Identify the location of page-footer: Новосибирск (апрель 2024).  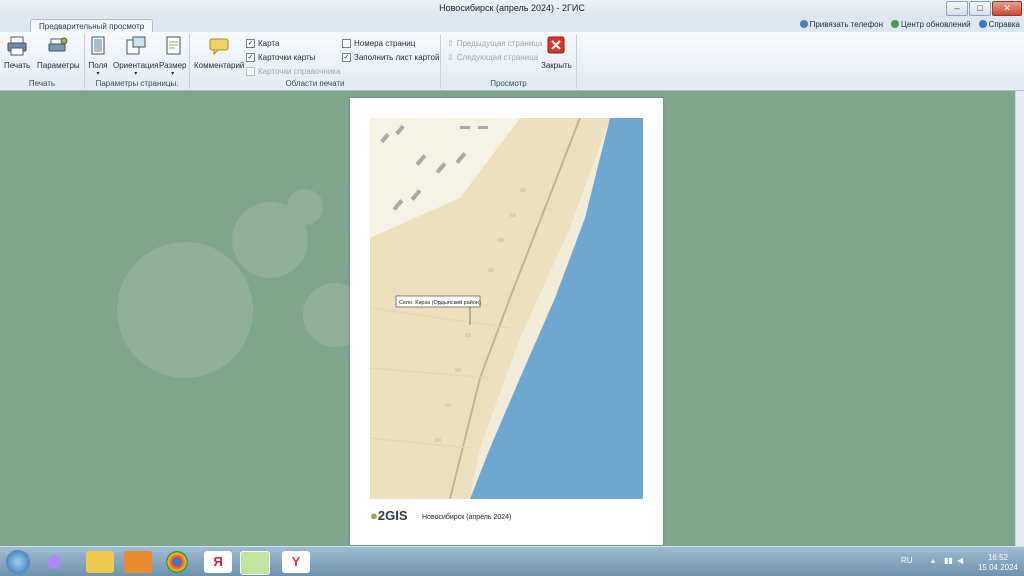
(467, 517).